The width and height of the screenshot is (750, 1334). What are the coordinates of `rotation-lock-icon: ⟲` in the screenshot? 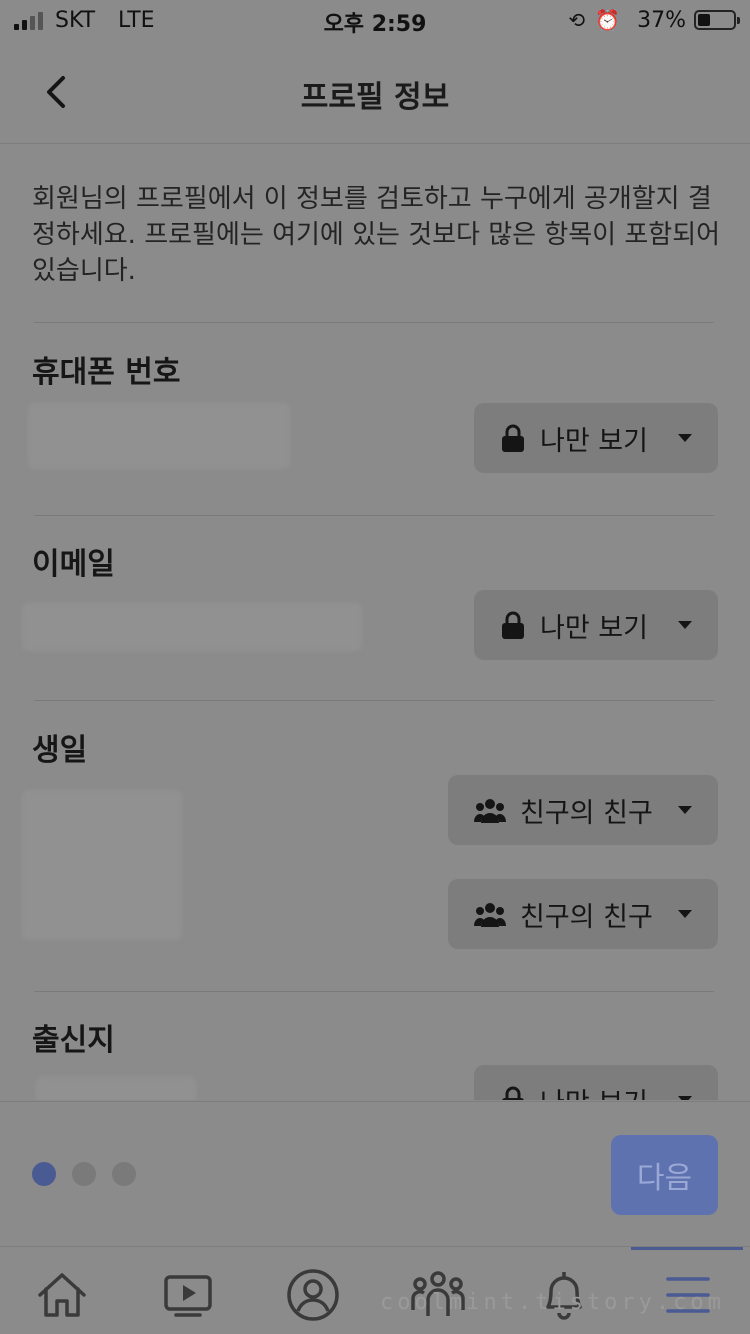 It's located at (577, 20).